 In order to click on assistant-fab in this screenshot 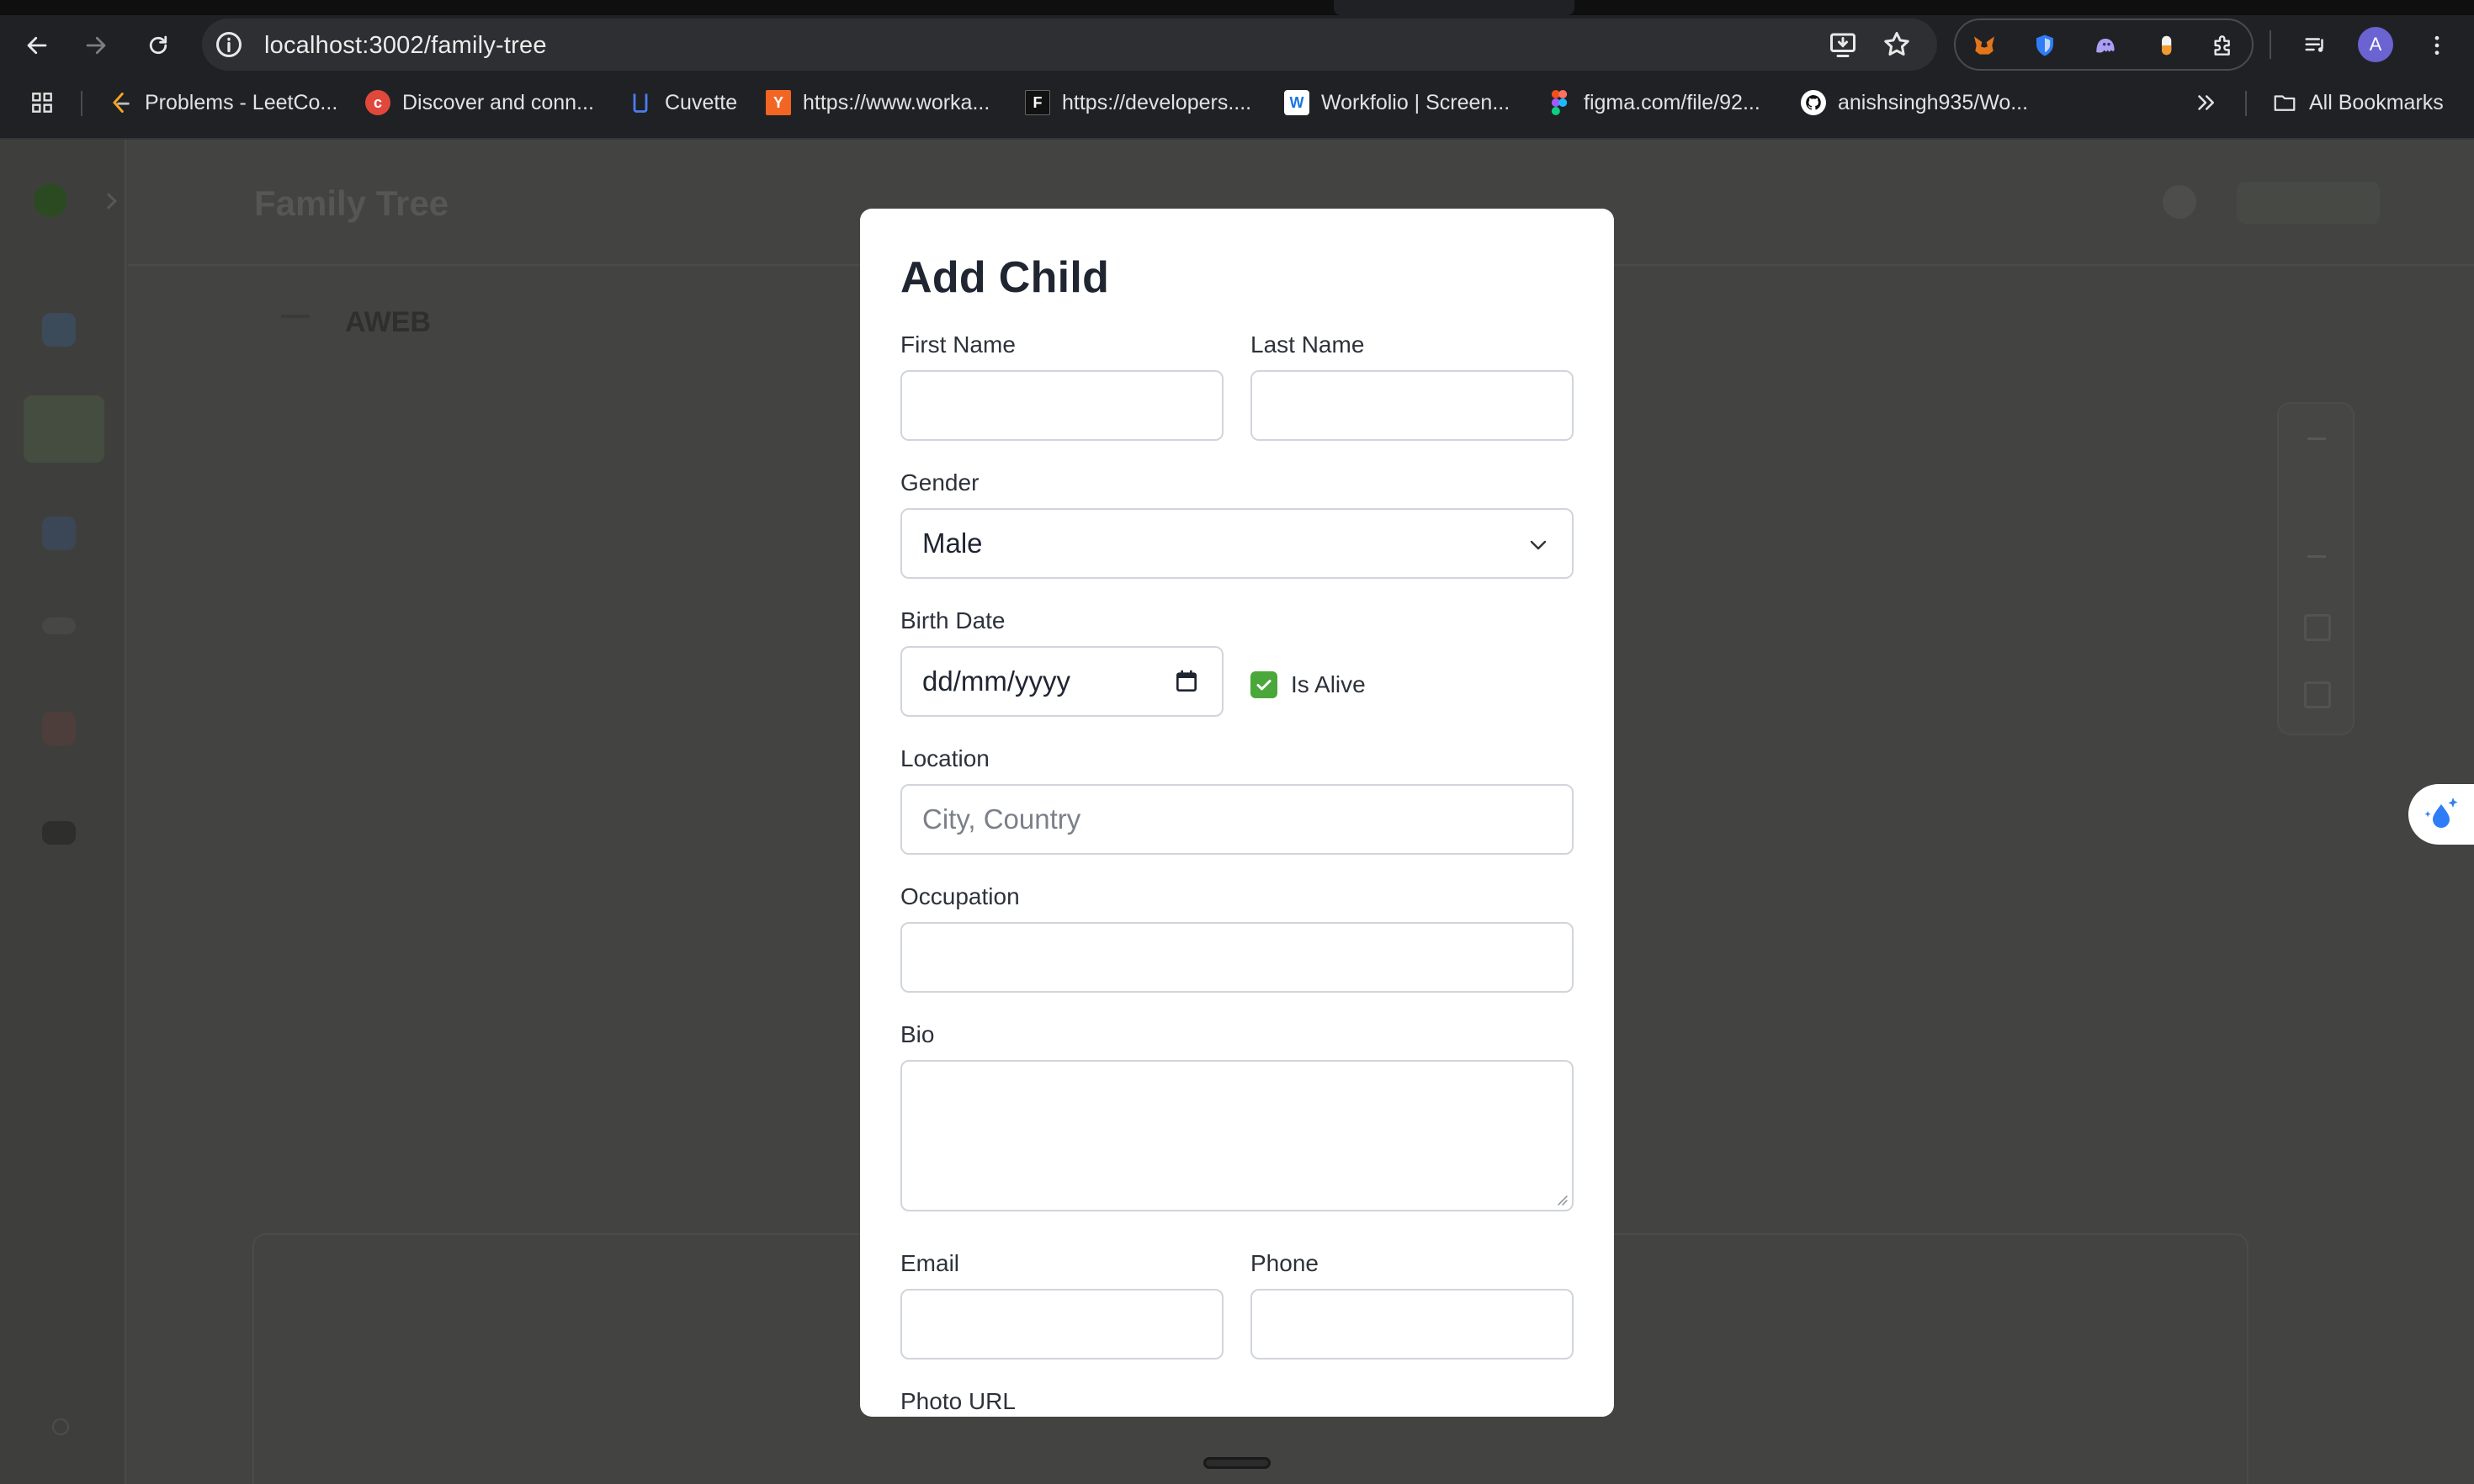, I will do `click(2441, 814)`.